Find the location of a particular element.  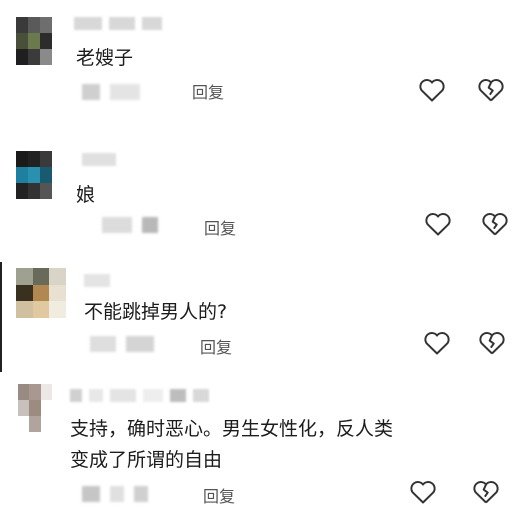

comment-text: 娘 is located at coordinates (86, 195).